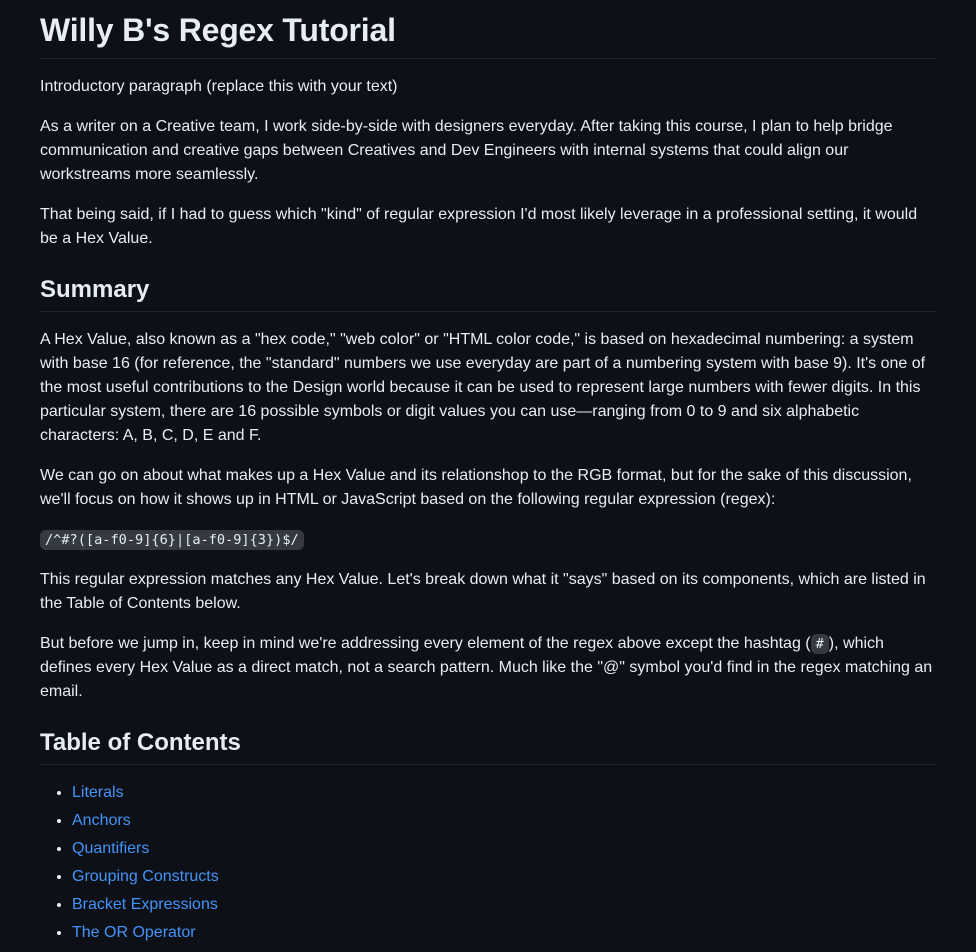  I want to click on toc-item: Literals, so click(504, 793).